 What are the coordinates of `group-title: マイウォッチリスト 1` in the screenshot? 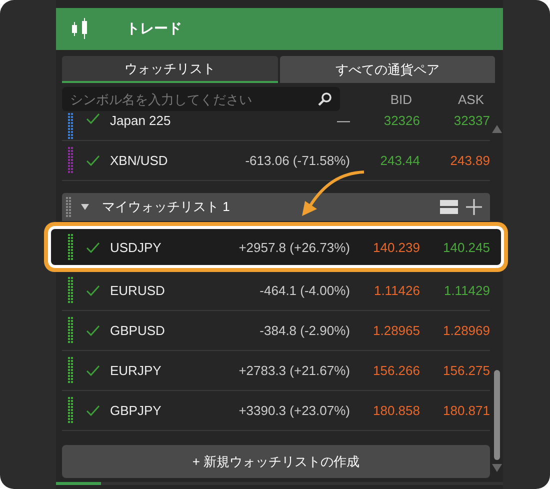 It's located at (166, 207).